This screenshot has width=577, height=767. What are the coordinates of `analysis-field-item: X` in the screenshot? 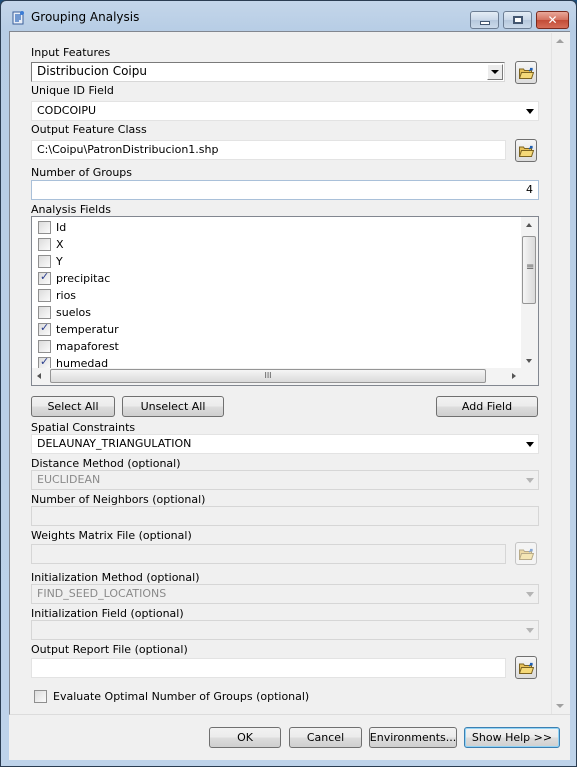 It's located at (51, 244).